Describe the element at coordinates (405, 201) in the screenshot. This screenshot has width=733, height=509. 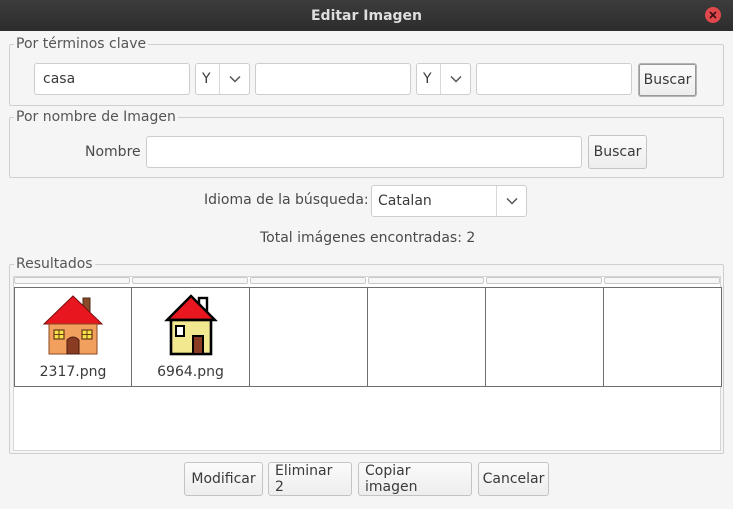
I see `language-select-value: Catalan` at that location.